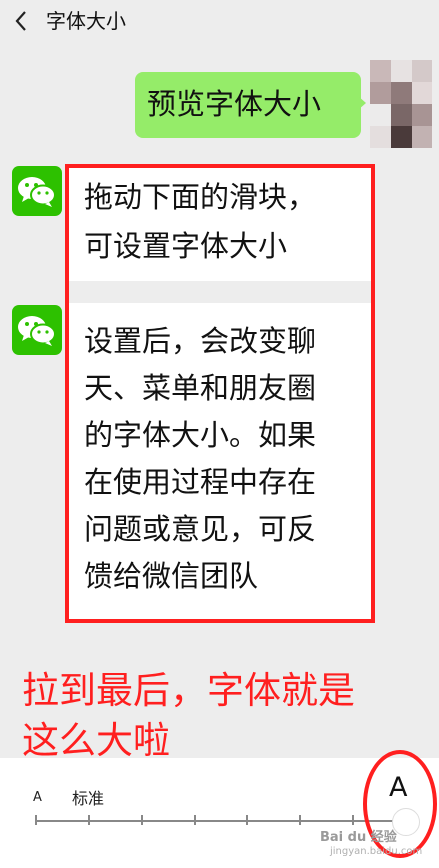  What do you see at coordinates (86, 21) in the screenshot?
I see `page-title: 字体大小` at bounding box center [86, 21].